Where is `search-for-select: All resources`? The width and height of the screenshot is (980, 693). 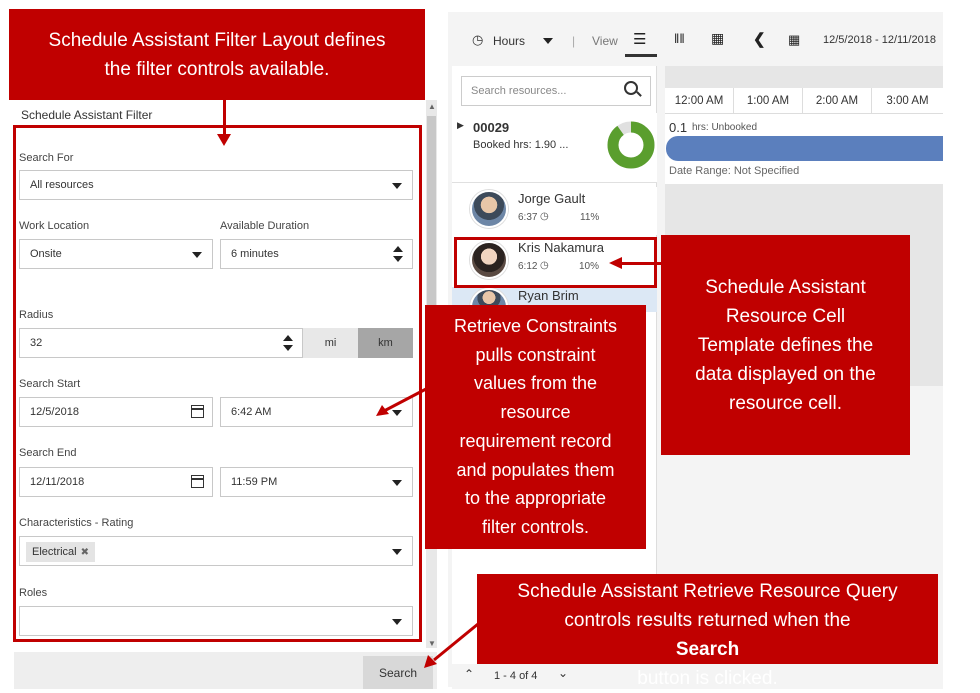 search-for-select: All resources is located at coordinates (216, 185).